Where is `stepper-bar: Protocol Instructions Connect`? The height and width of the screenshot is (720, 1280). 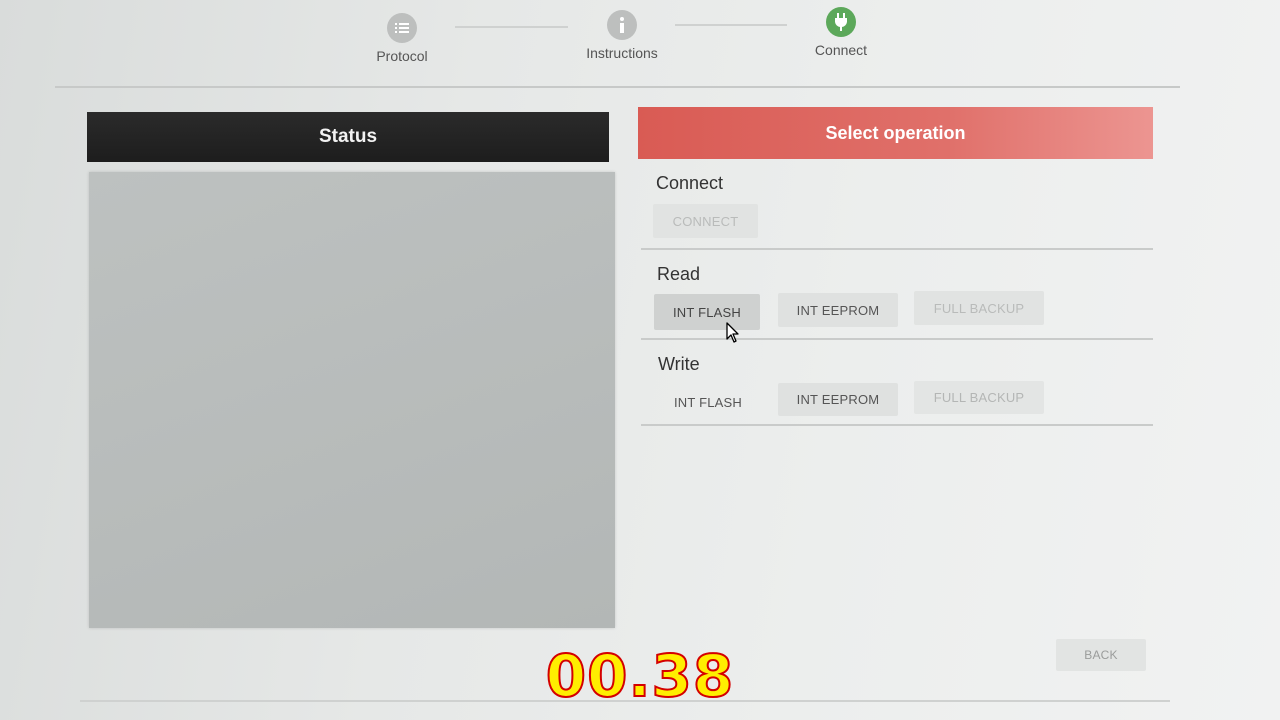 stepper-bar: Protocol Instructions Connect is located at coordinates (617, 44).